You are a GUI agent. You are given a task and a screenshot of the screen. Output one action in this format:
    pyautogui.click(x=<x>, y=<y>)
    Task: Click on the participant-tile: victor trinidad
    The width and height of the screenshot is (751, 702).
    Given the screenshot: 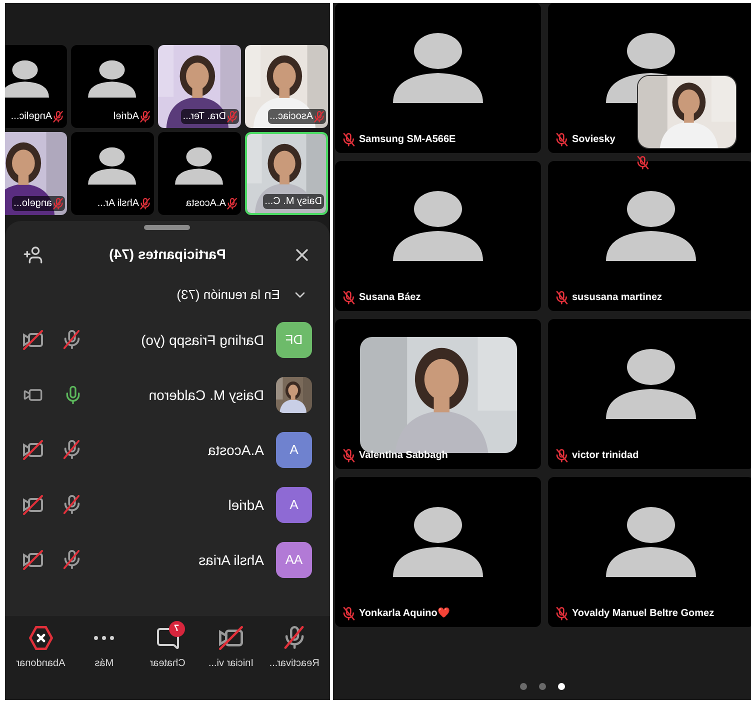 What is the action you would take?
    pyautogui.click(x=649, y=394)
    